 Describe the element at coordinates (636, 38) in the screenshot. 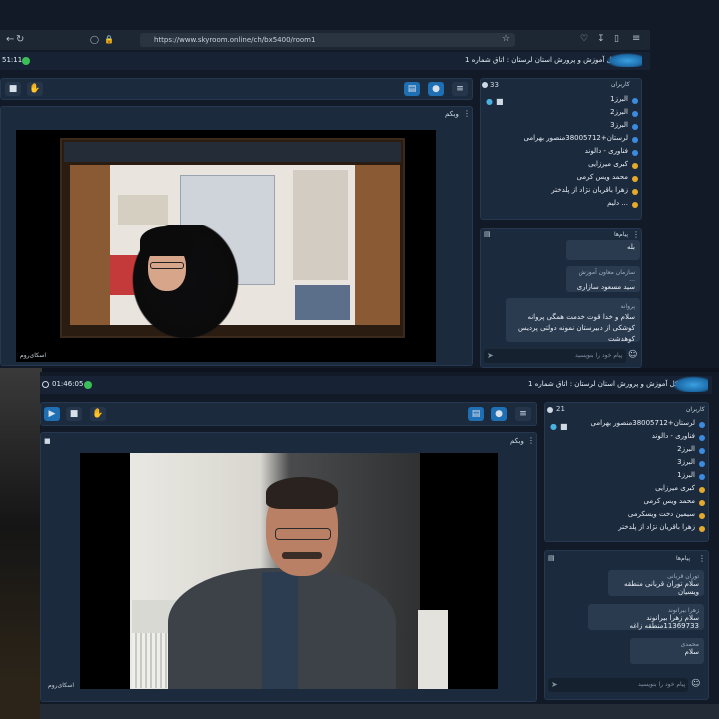

I see `menu-icon: ≡` at that location.